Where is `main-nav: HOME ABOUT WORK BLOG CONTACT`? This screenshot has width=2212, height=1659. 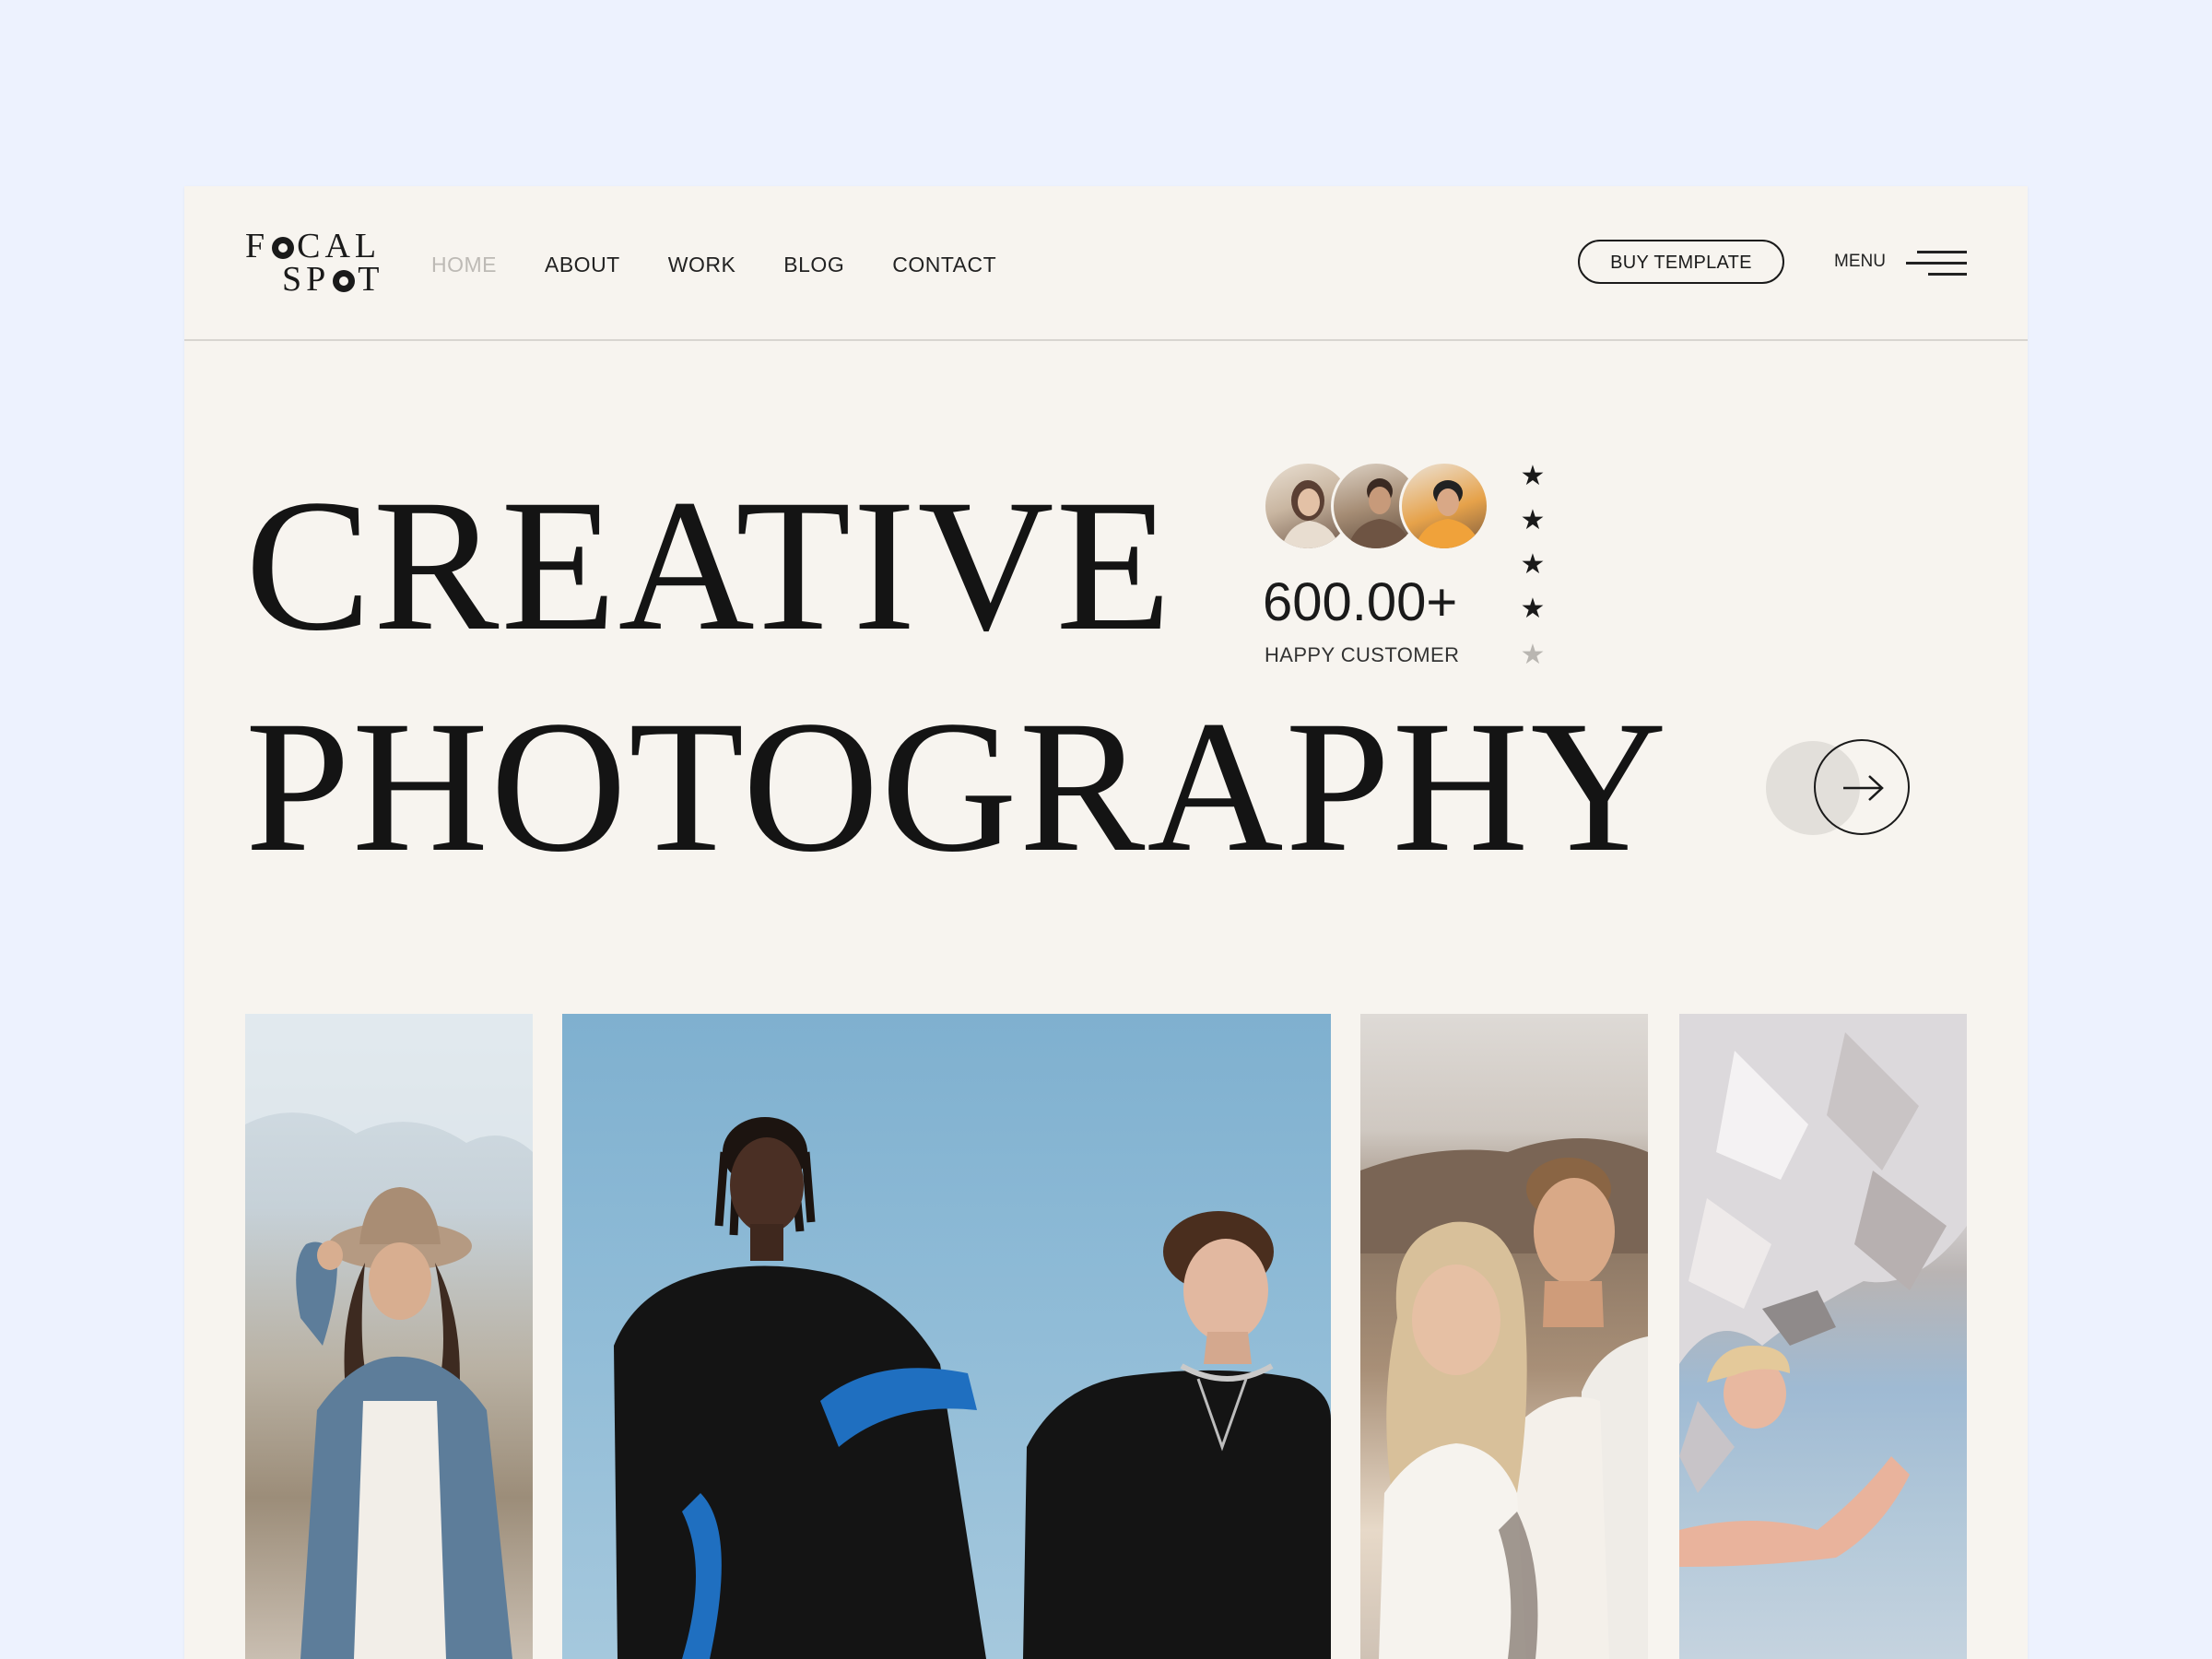
main-nav: HOME ABOUT WORK BLOG CONTACT is located at coordinates (713, 264).